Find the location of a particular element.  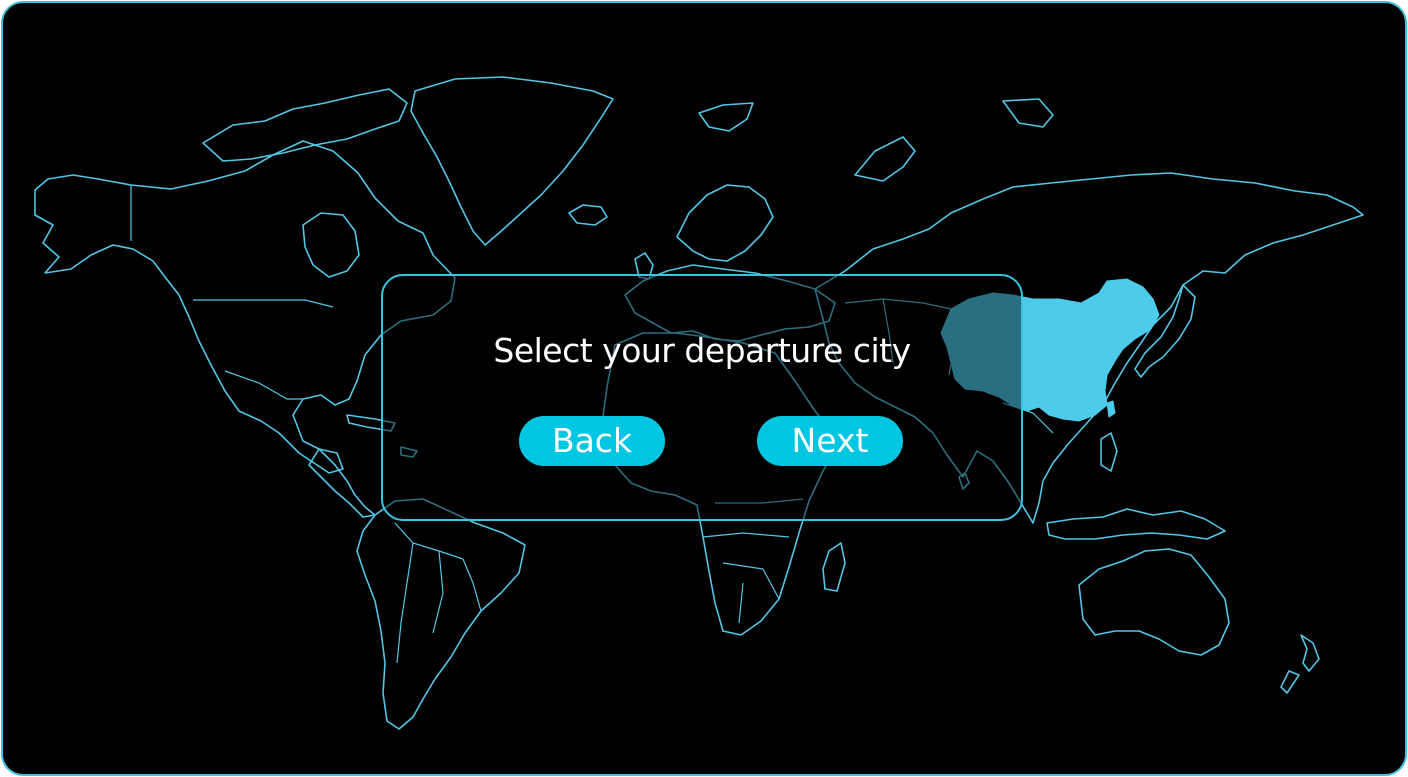

australia-outline is located at coordinates (1154, 602).